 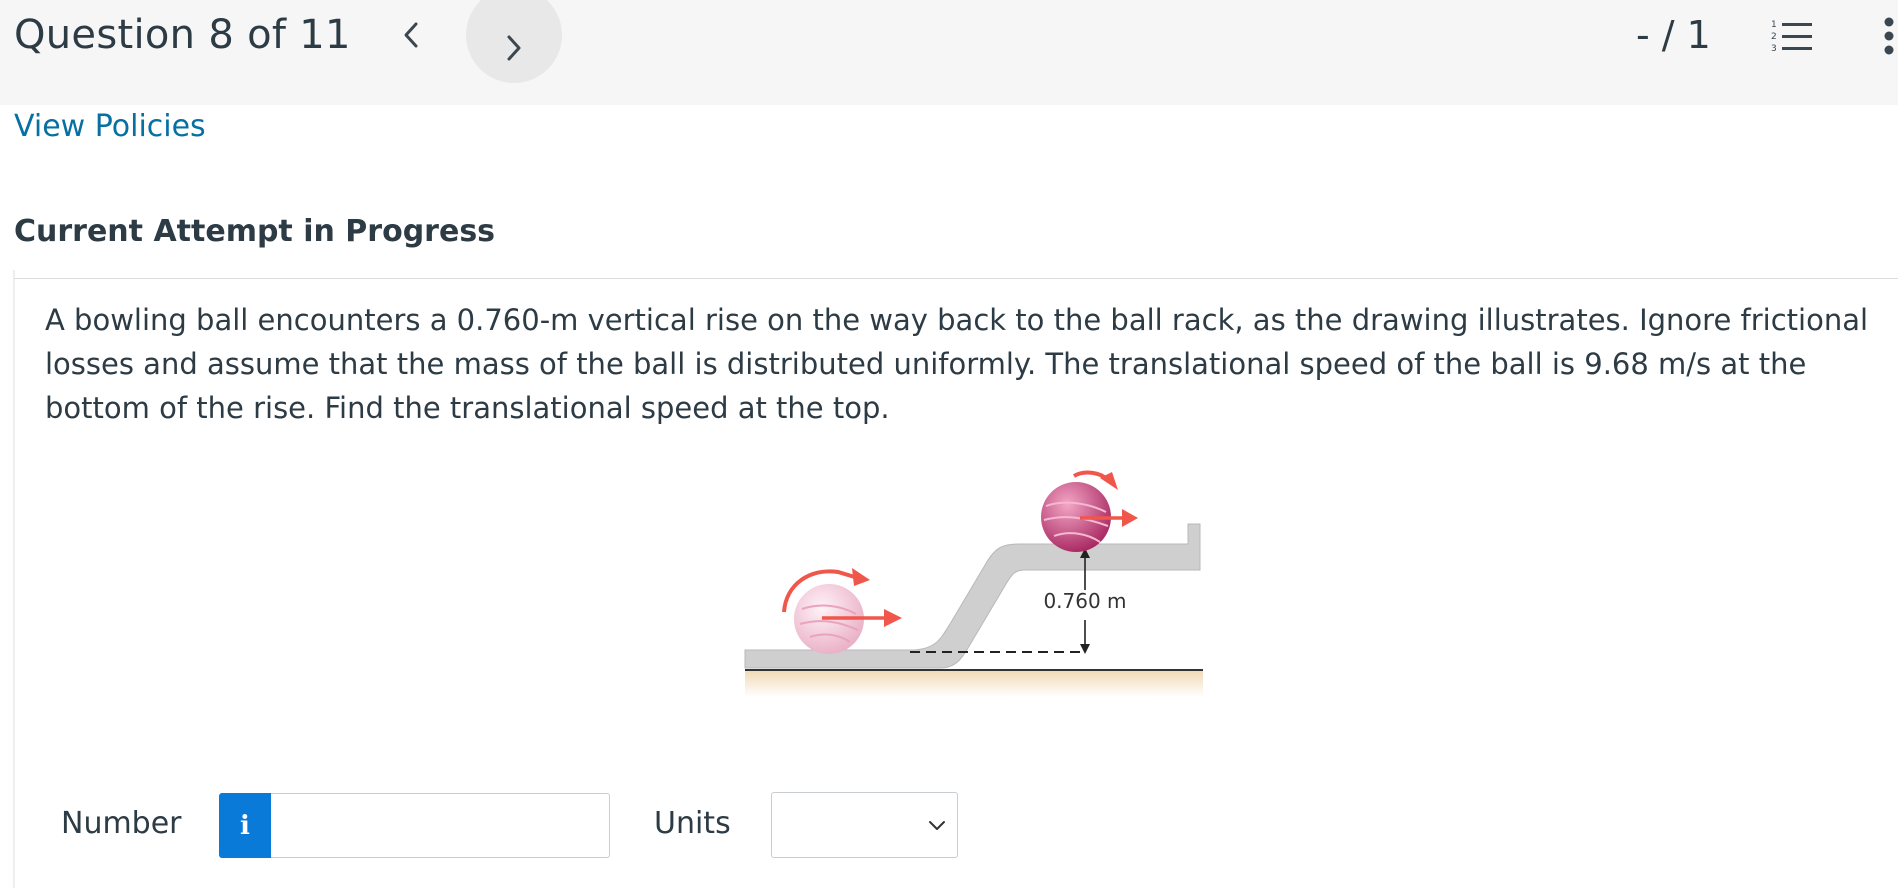 I want to click on bowling-ball-rise-figure: 0.760 m, so click(x=973, y=583).